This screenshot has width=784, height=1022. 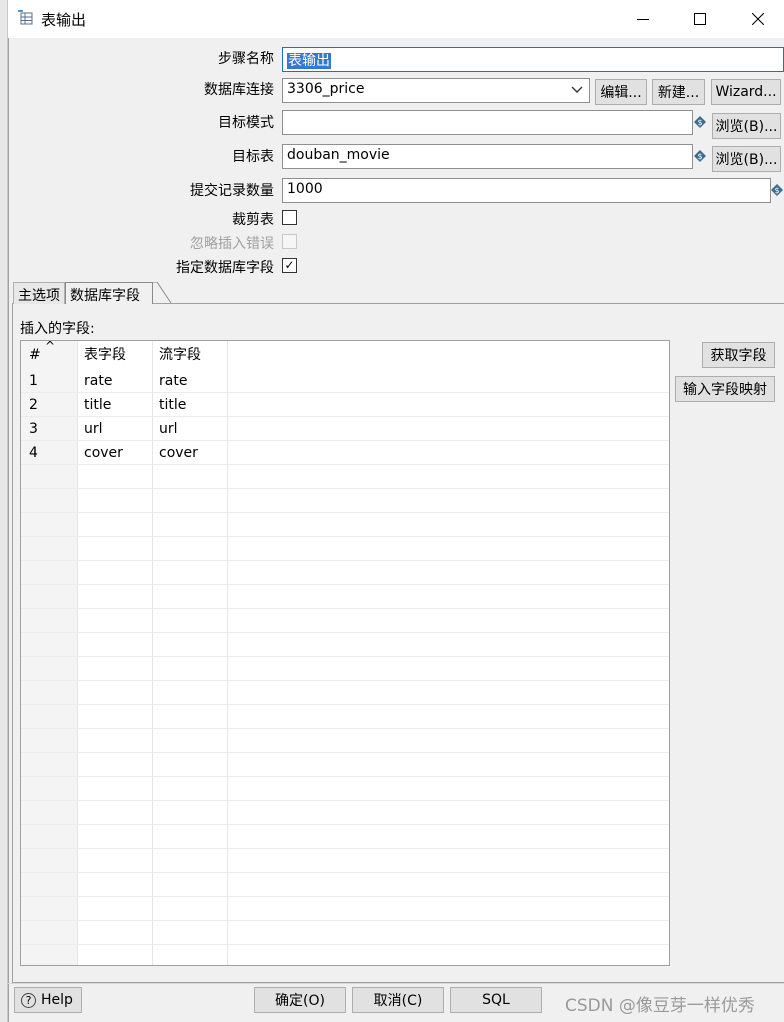 What do you see at coordinates (496, 1000) in the screenshot?
I see `sql-button: SQL` at bounding box center [496, 1000].